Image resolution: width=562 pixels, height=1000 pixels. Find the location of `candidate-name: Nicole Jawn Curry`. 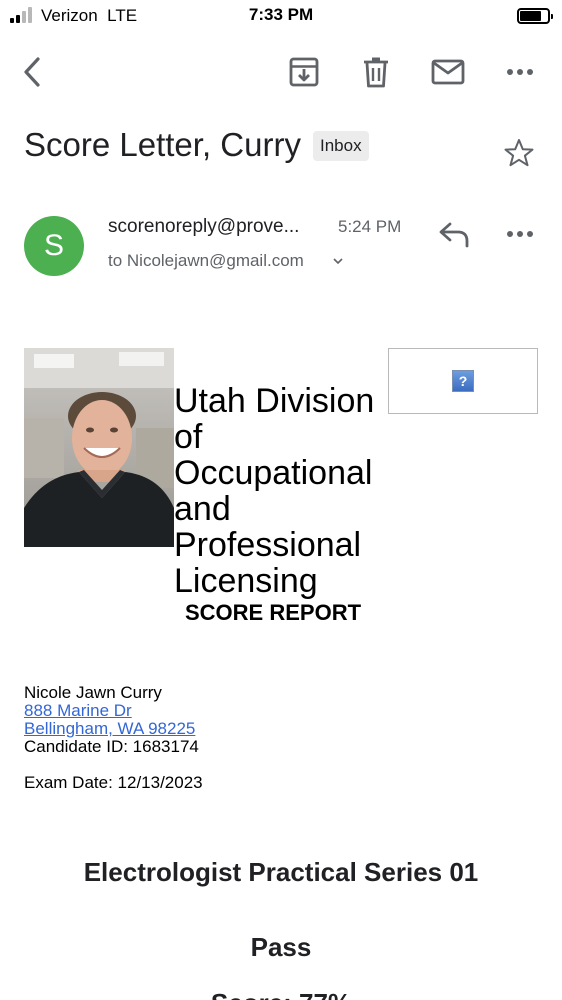

candidate-name: Nicole Jawn Curry is located at coordinates (93, 692).